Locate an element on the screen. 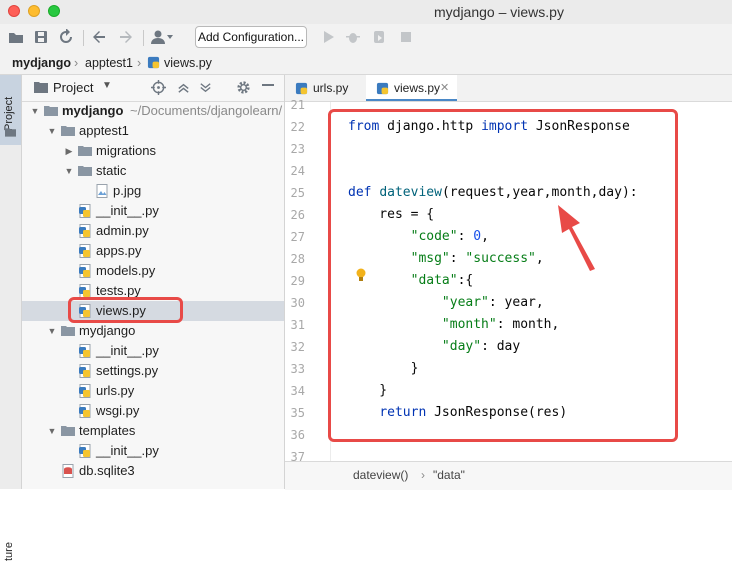 The image size is (732, 561). line-number: 25 is located at coordinates (297, 193).